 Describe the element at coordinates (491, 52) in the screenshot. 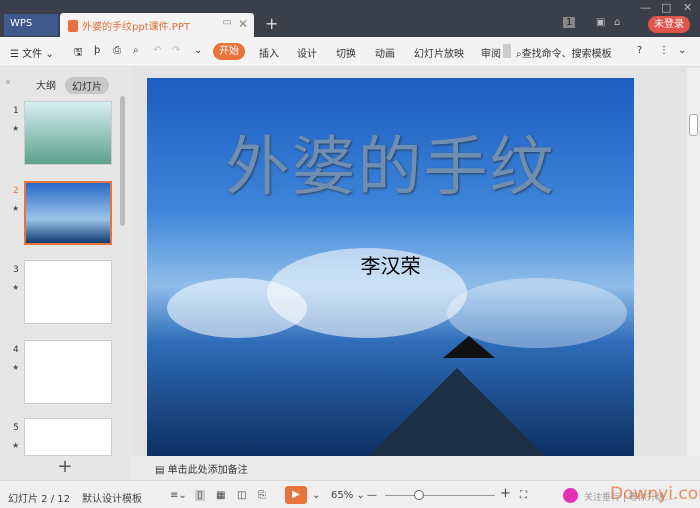

I see `tab-review: 审阅` at that location.